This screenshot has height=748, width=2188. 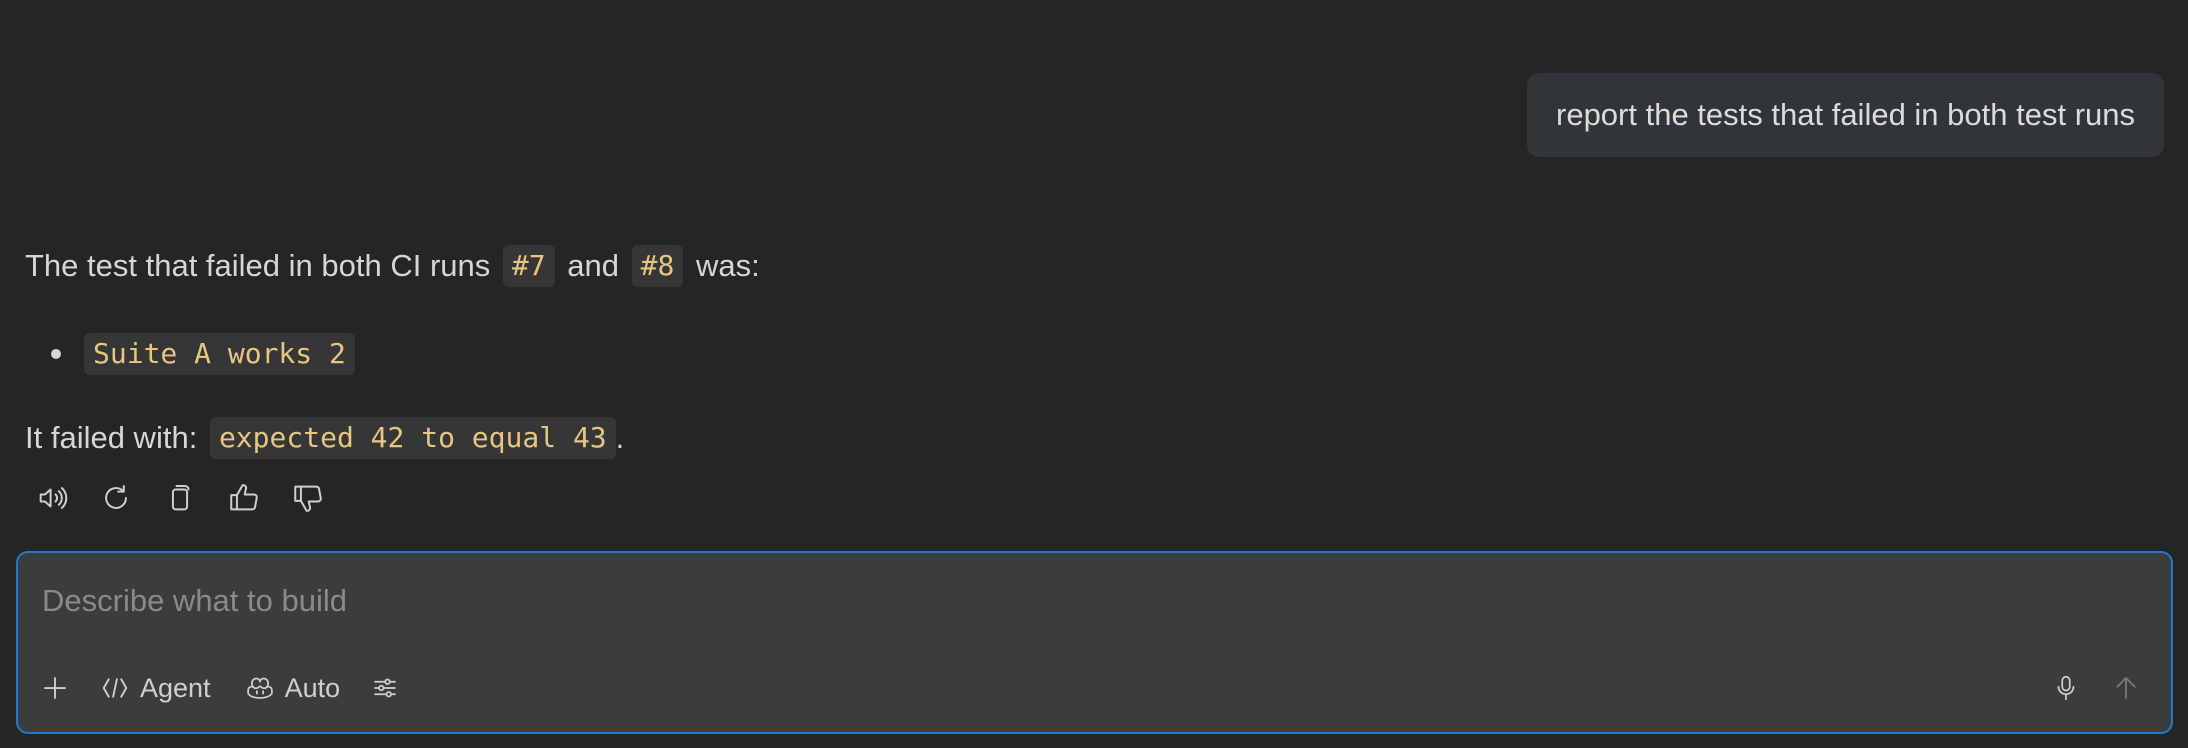 I want to click on copy-icon, so click(x=180, y=497).